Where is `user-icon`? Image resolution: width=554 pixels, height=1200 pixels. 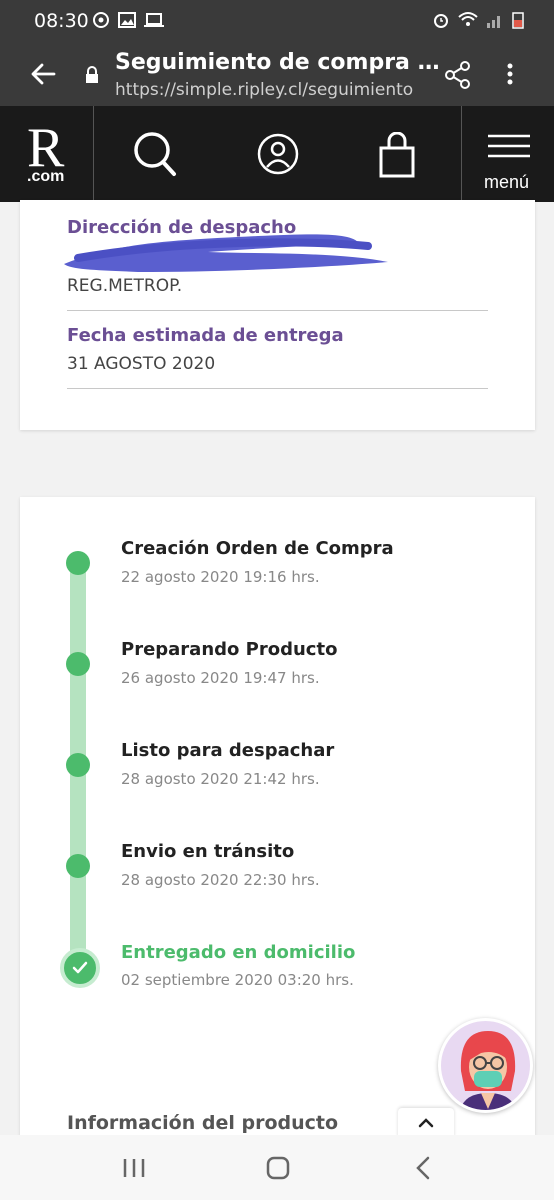 user-icon is located at coordinates (278, 154).